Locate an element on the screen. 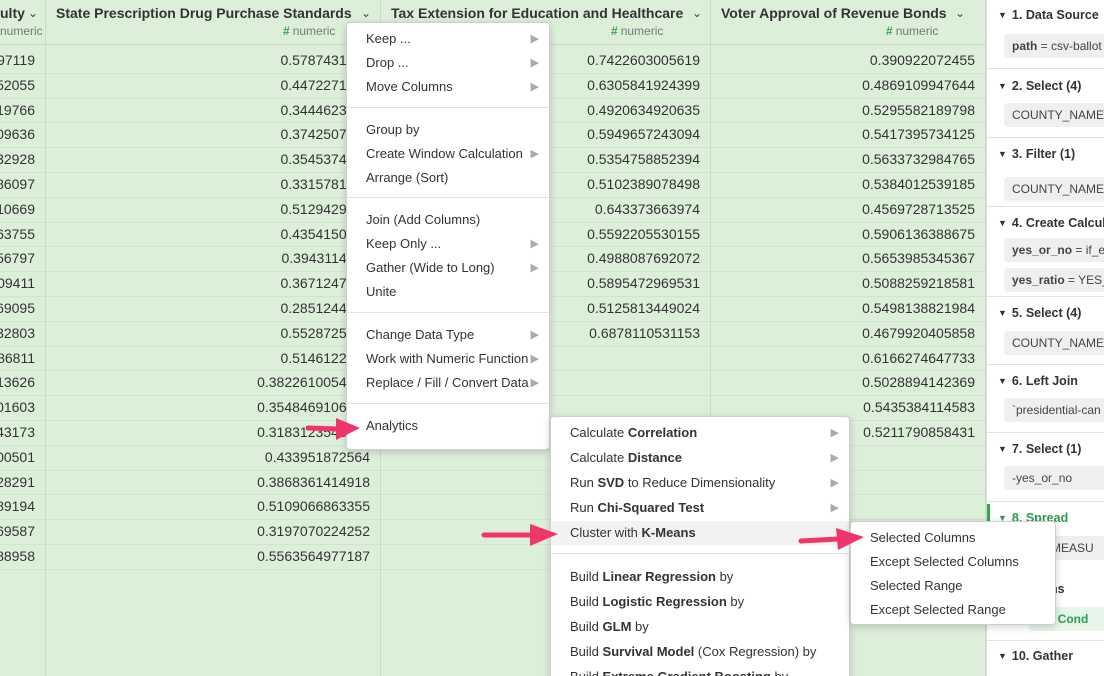  table-cell: 0.5498138821984 is located at coordinates (918, 308).